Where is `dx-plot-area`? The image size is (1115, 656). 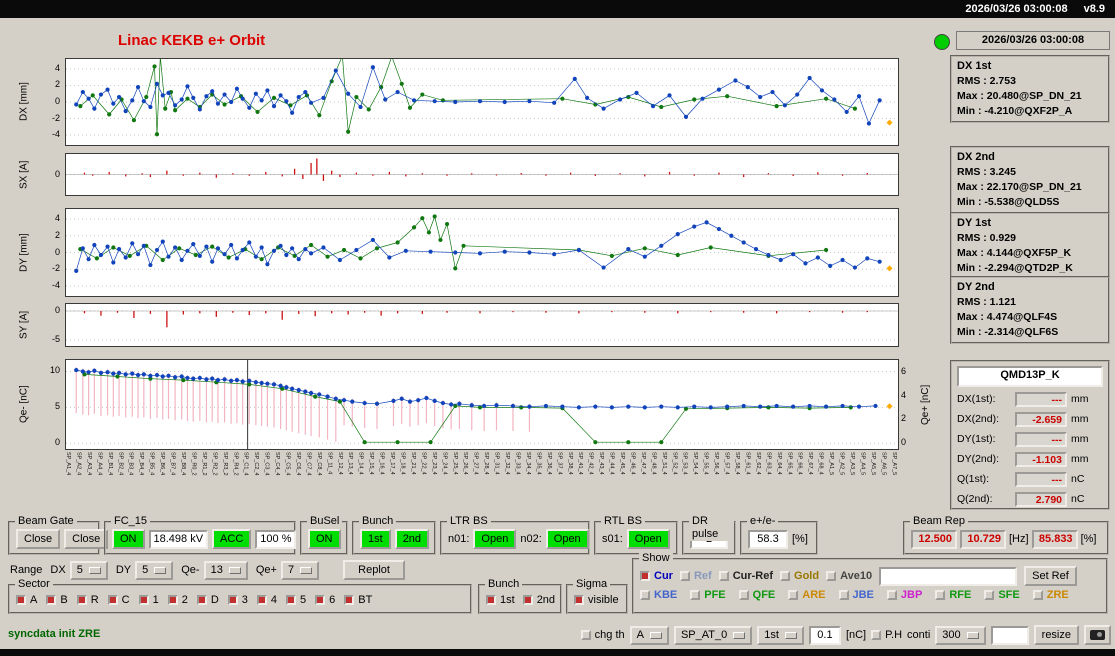 dx-plot-area is located at coordinates (482, 102).